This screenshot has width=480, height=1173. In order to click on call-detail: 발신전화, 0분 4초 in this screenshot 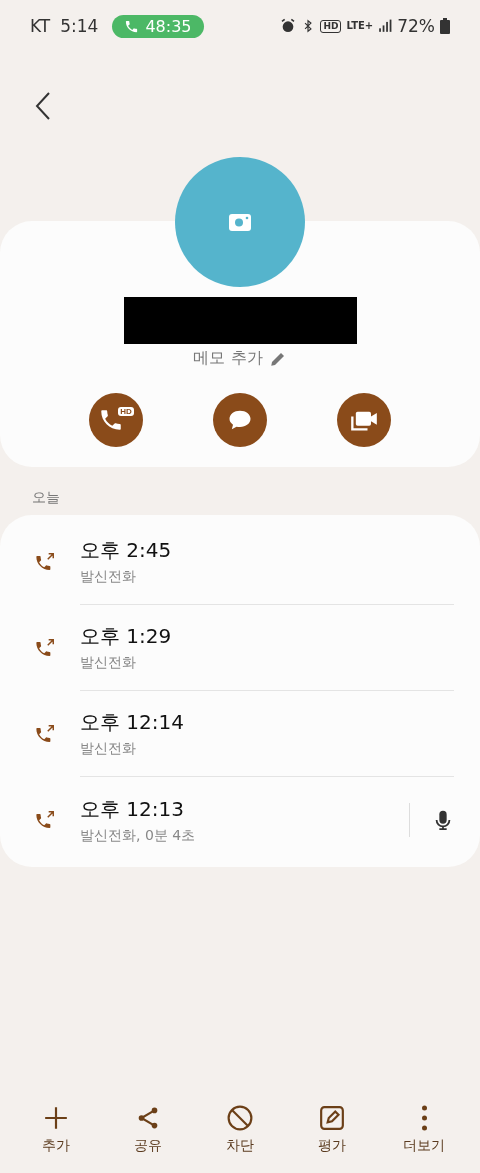, I will do `click(138, 835)`.